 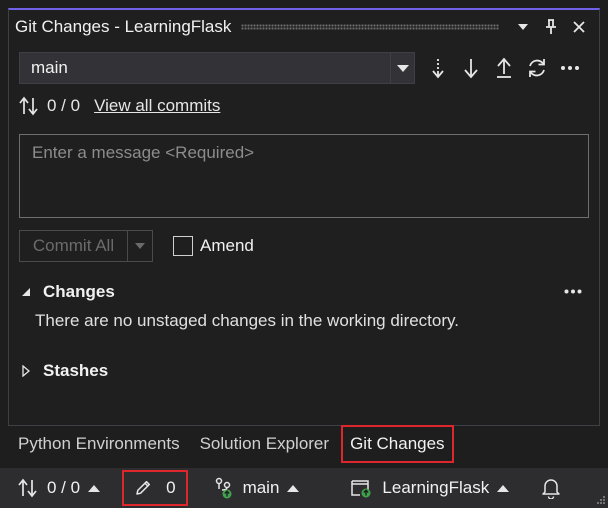 I want to click on status-sync-count: 0 / 0, so click(x=64, y=487).